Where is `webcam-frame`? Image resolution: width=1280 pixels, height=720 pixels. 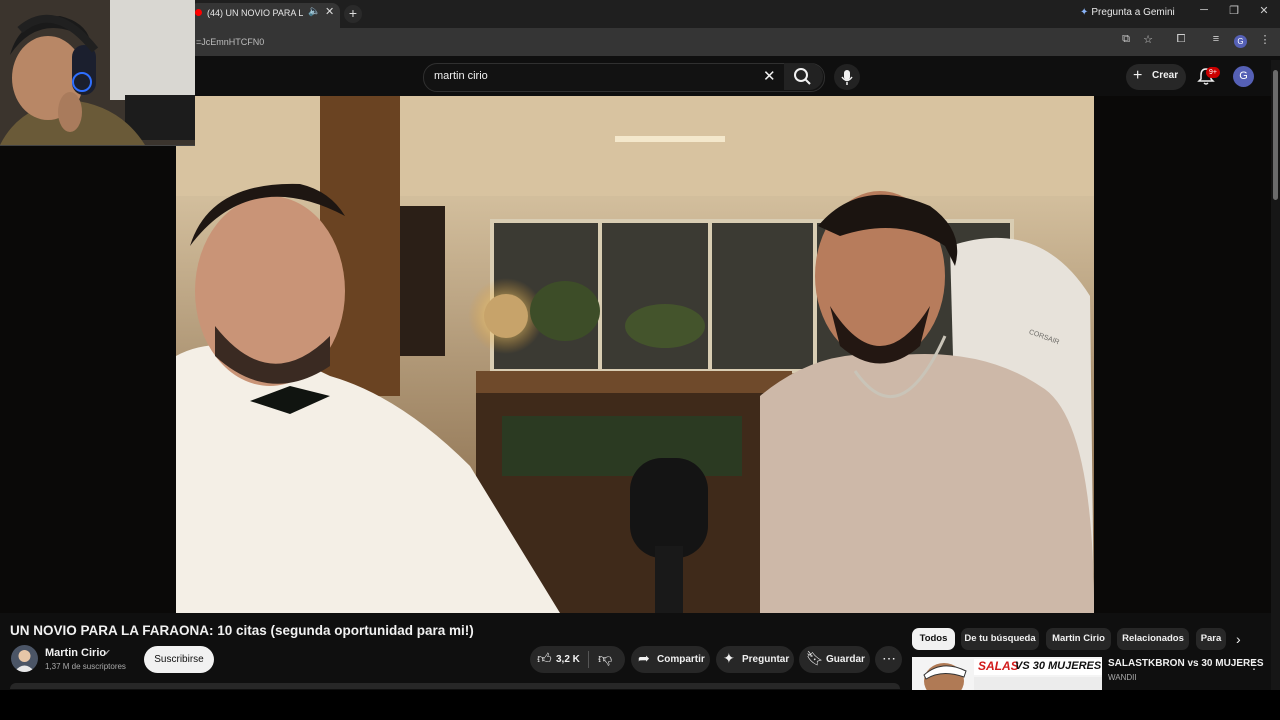 webcam-frame is located at coordinates (97, 72).